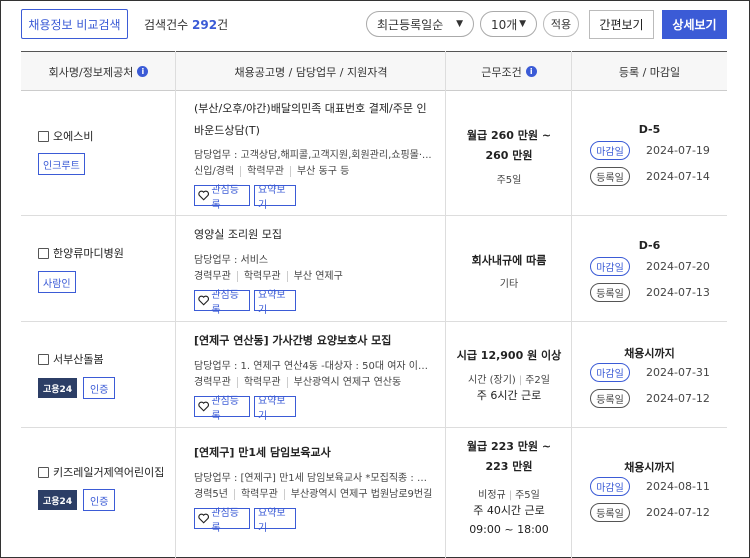 This screenshot has width=750, height=558. I want to click on work-time: 09:00 ~ 18:00, so click(509, 529).